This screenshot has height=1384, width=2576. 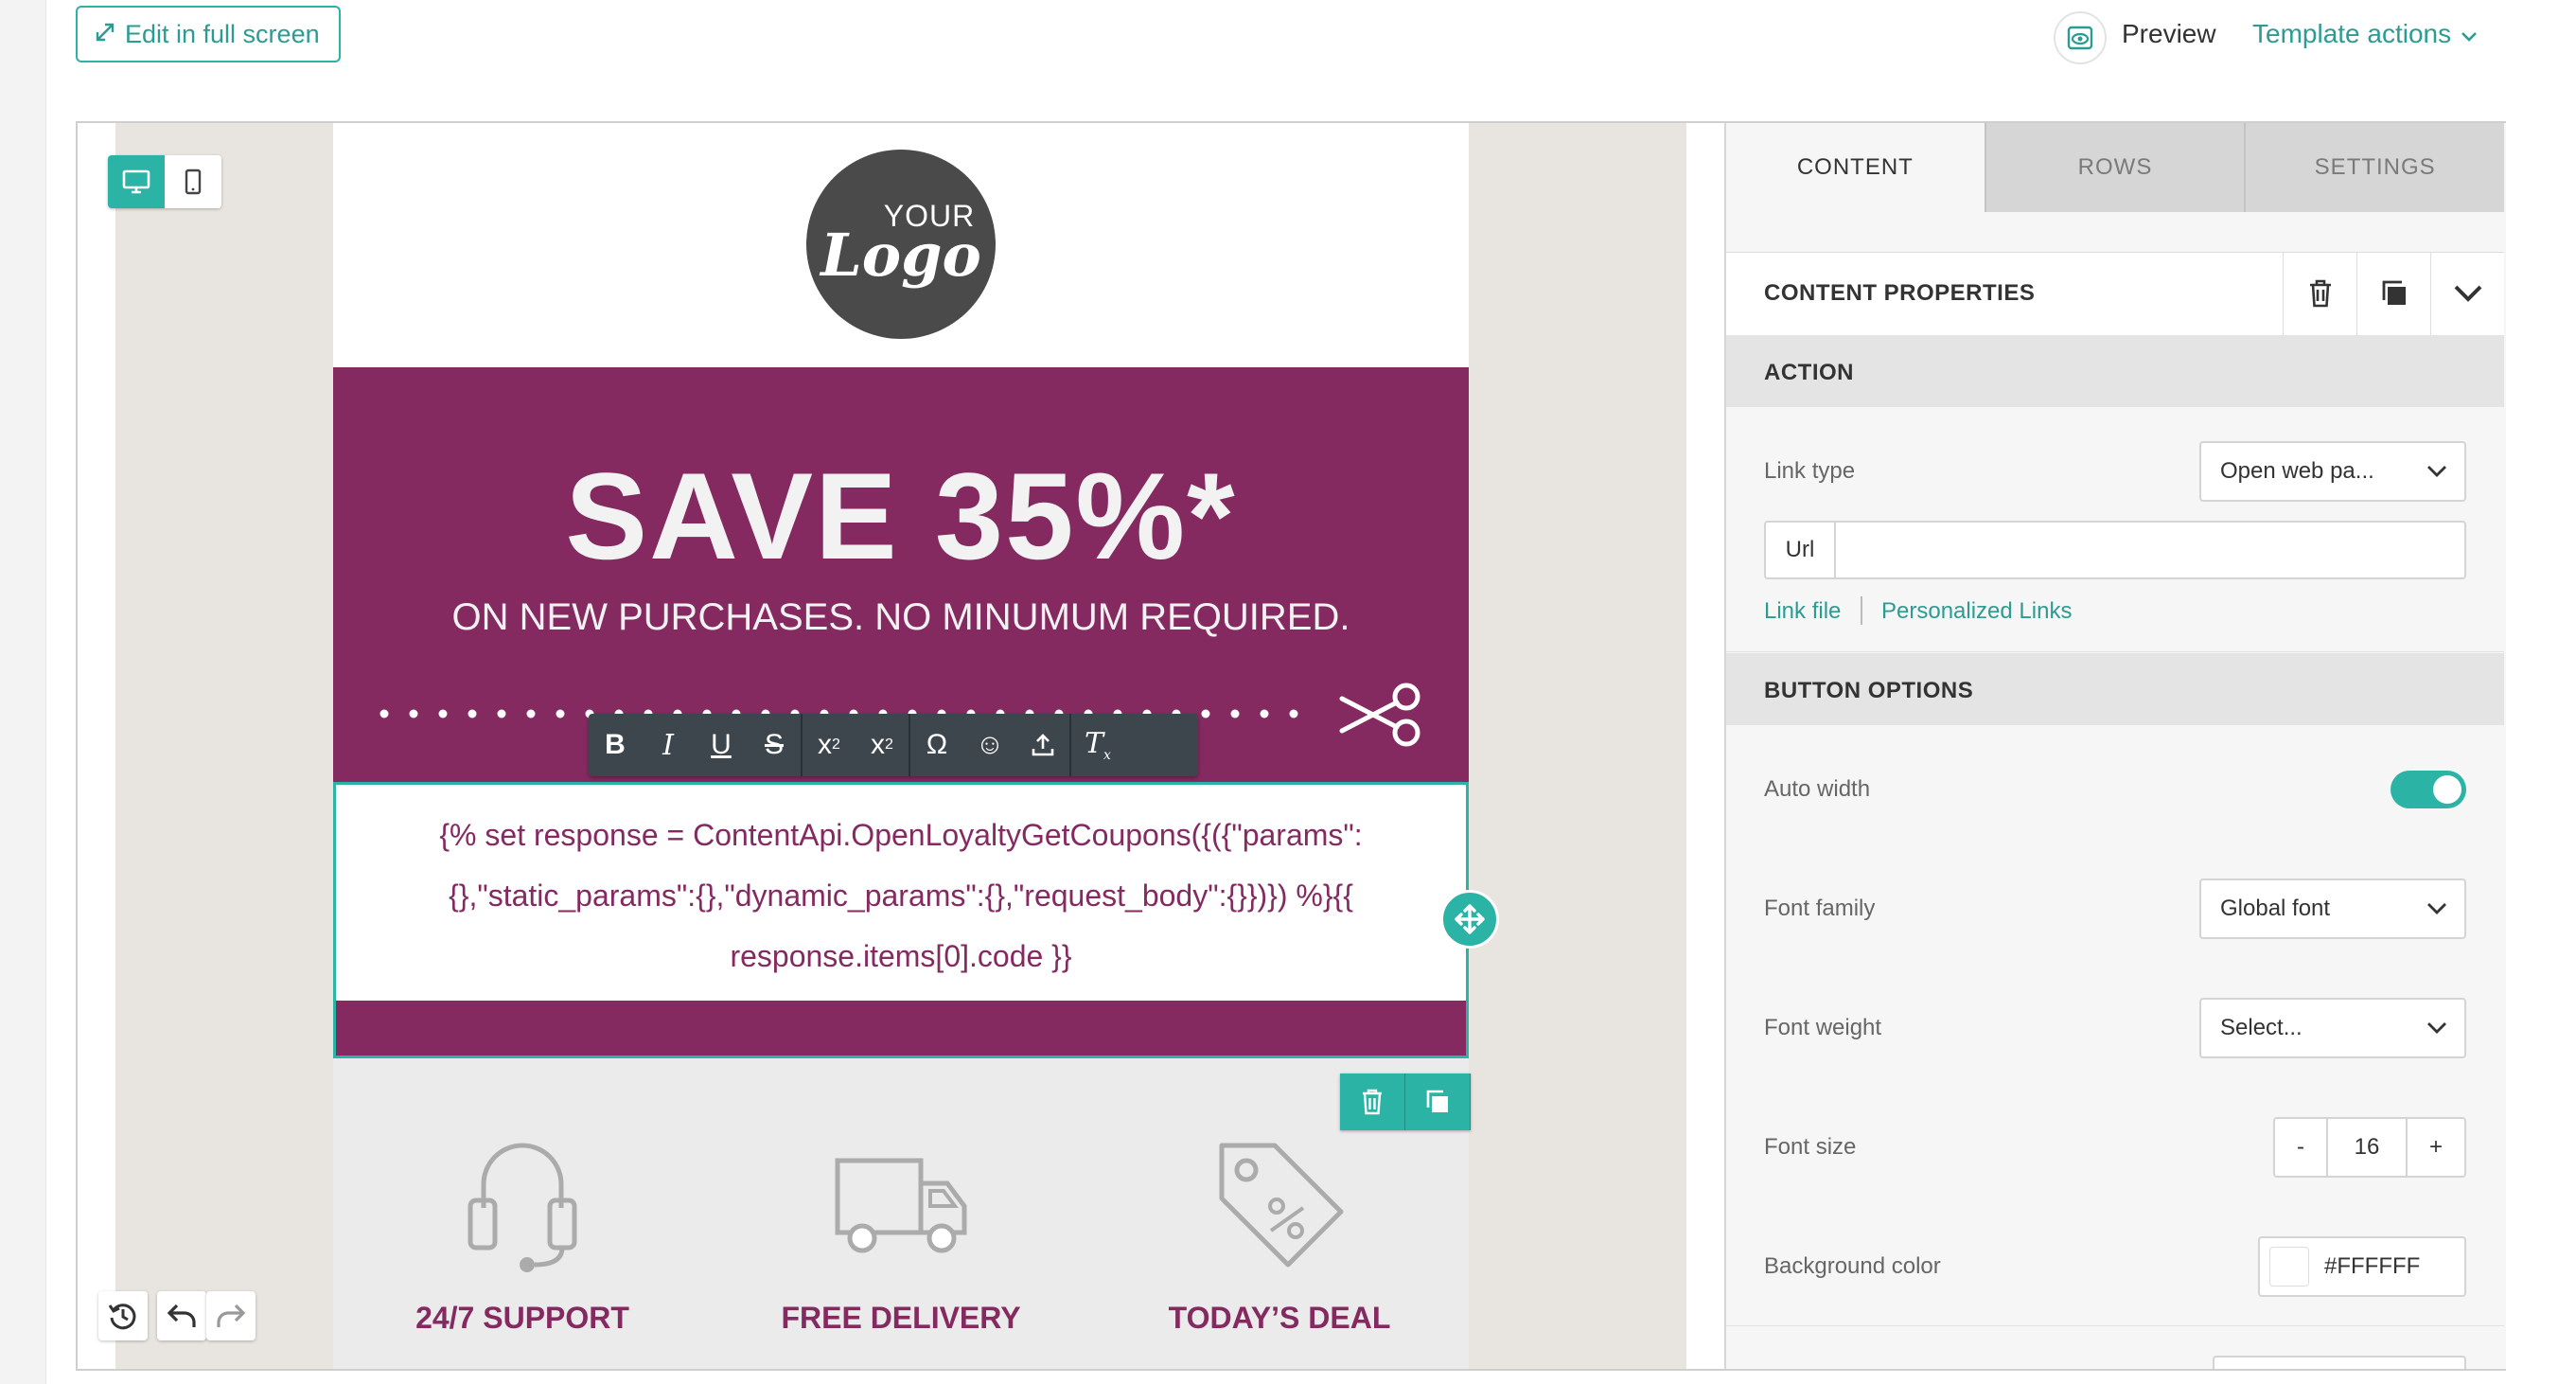 I want to click on history-controls, so click(x=177, y=1315).